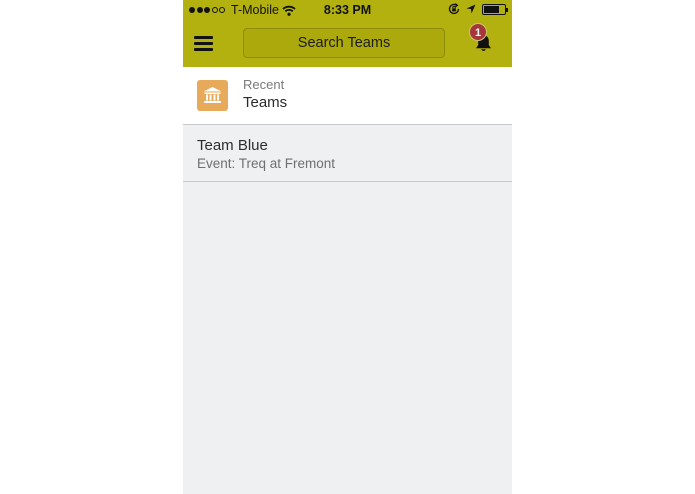  I want to click on search-teams-input: Search Teams, so click(344, 43).